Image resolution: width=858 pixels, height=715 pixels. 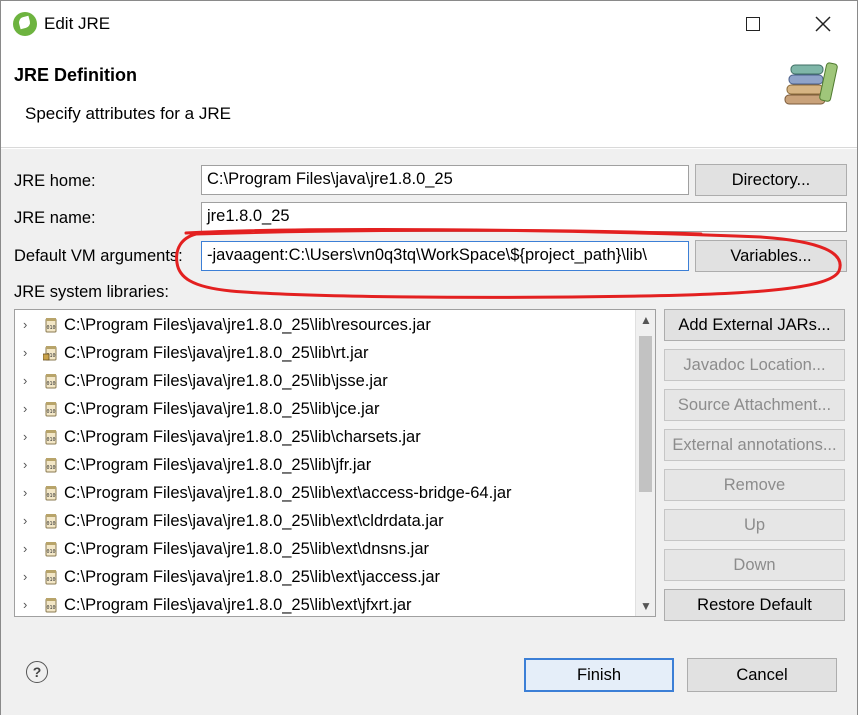 What do you see at coordinates (645, 414) in the screenshot?
I see `scroll-thumb` at bounding box center [645, 414].